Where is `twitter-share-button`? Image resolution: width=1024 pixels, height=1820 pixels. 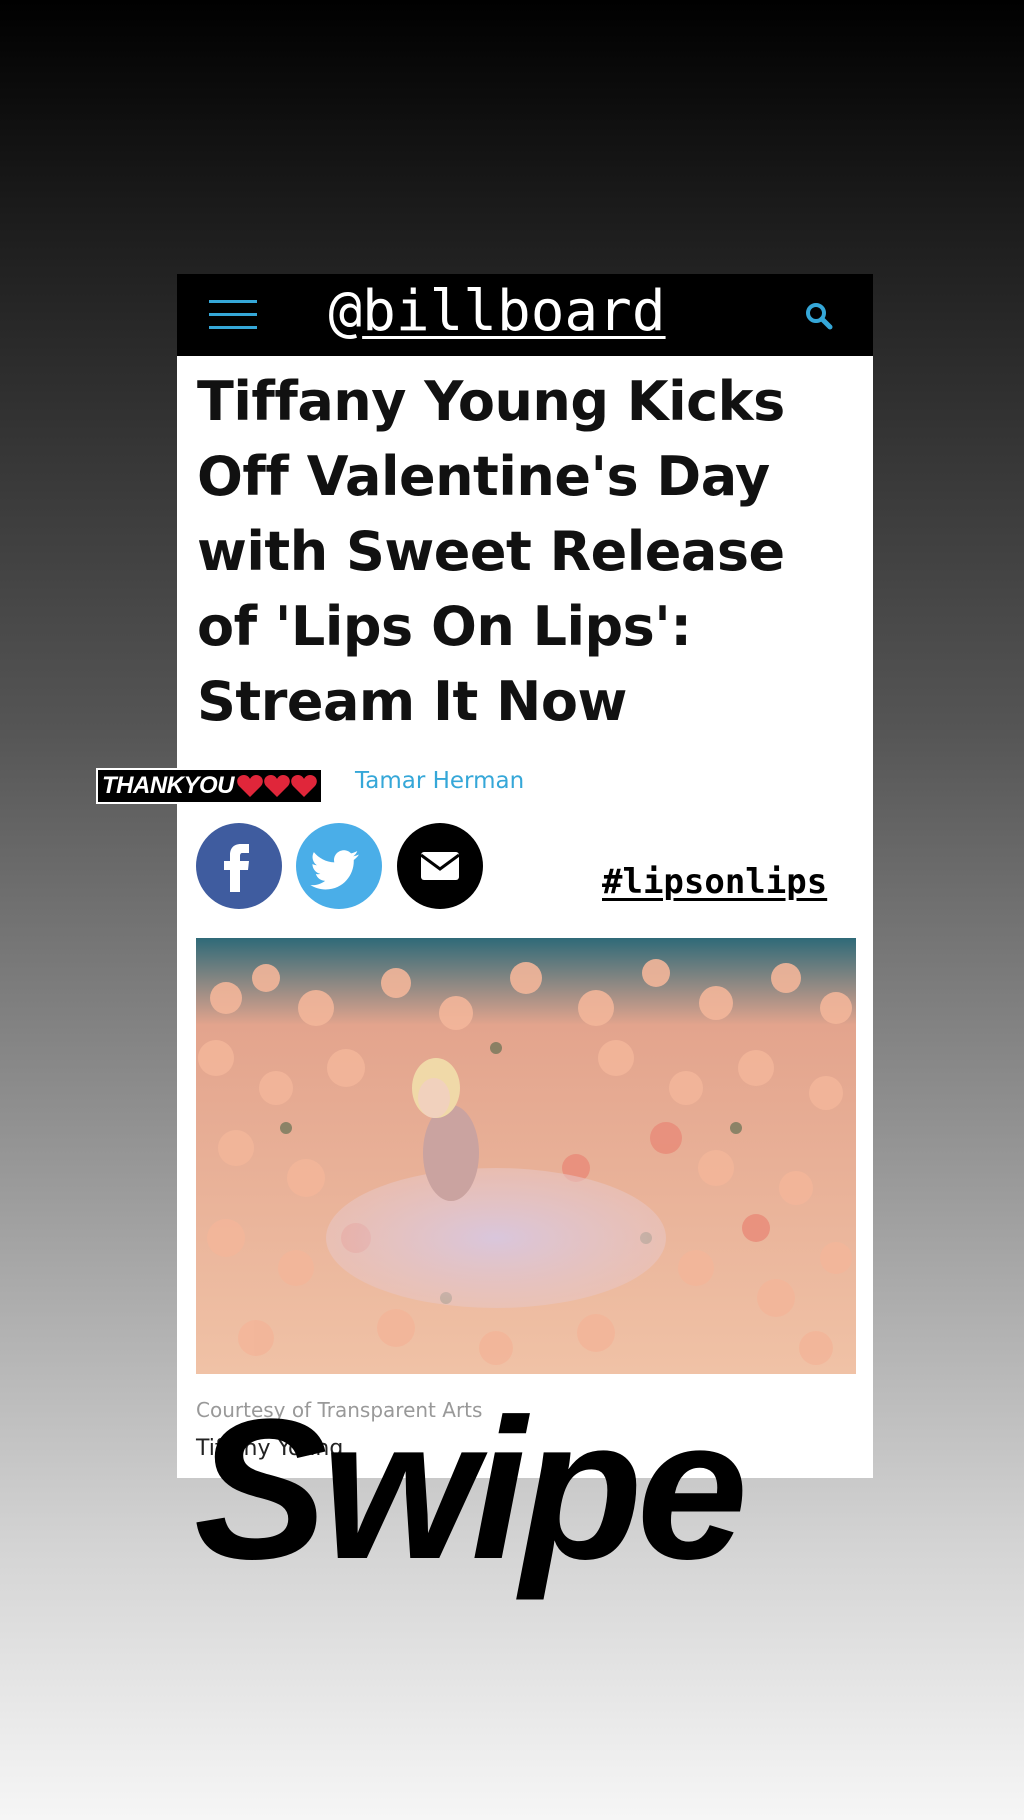 twitter-share-button is located at coordinates (339, 866).